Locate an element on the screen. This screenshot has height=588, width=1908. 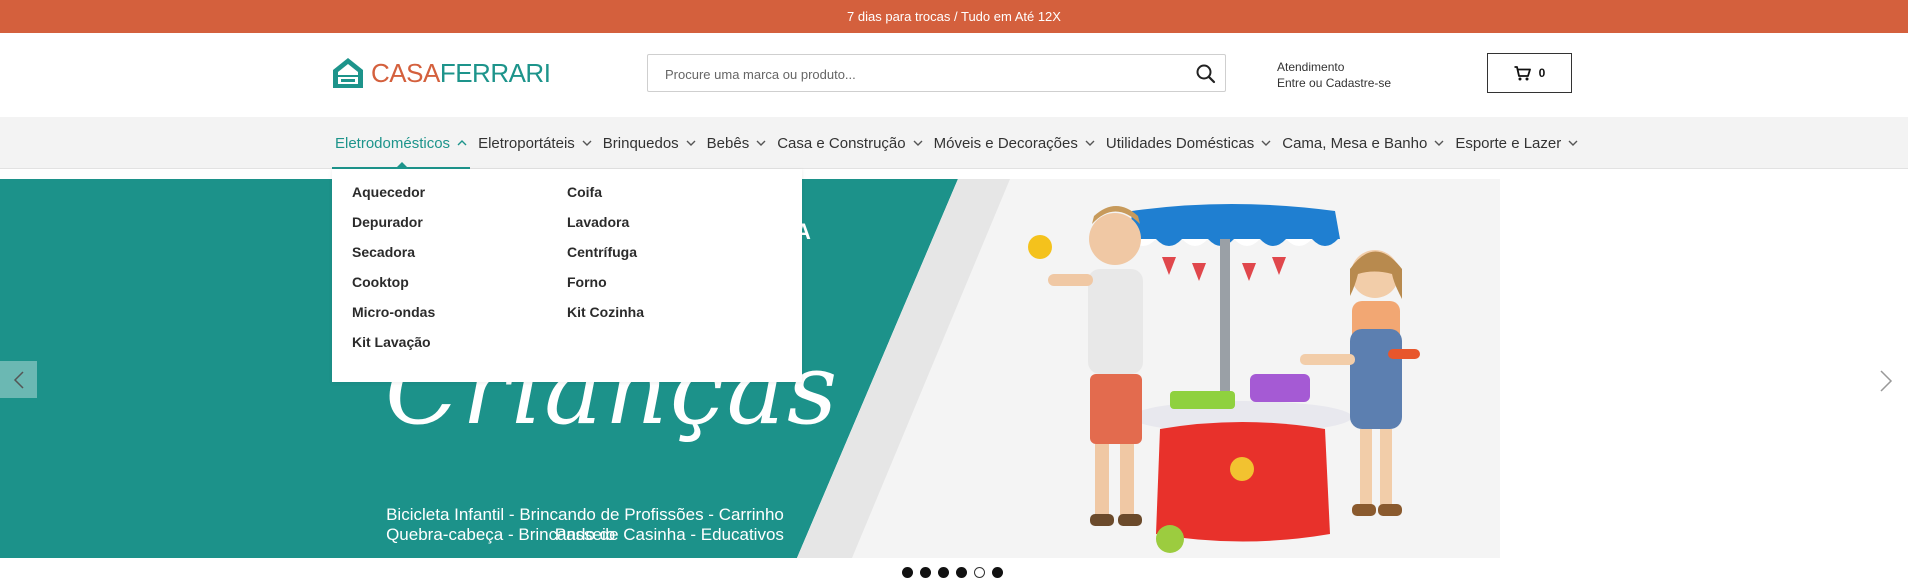
announcement-bar: 7 dias para trocas / Tudo em Até 12X is located at coordinates (954, 16).